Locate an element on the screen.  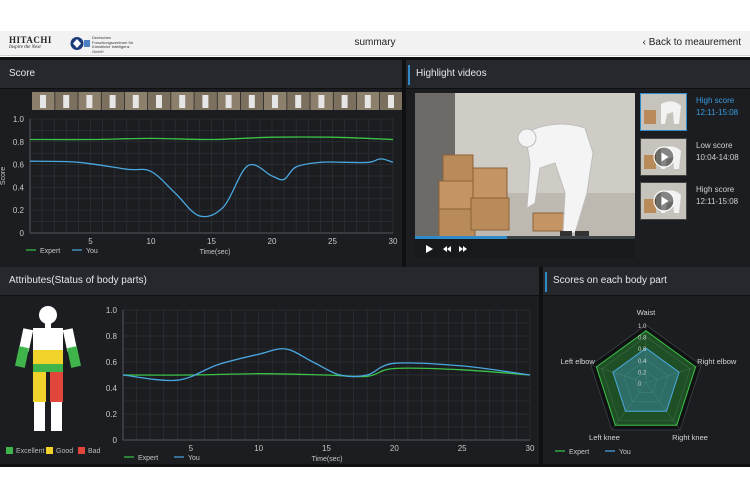
thumbnail-frame is located at coordinates (663, 112).